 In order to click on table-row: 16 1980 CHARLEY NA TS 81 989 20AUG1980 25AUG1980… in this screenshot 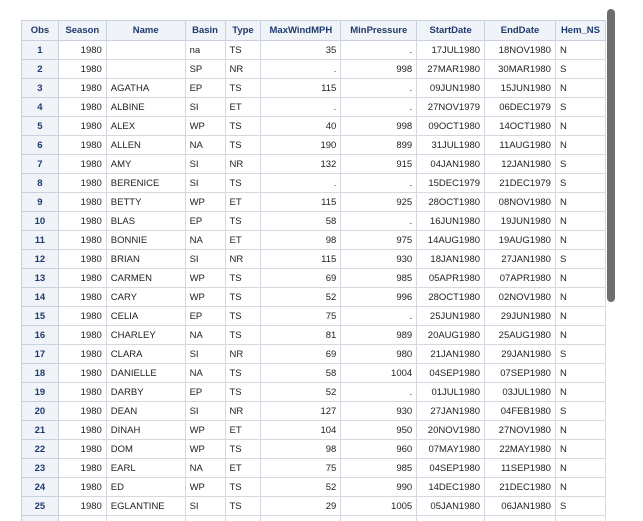, I will do `click(313, 335)`.